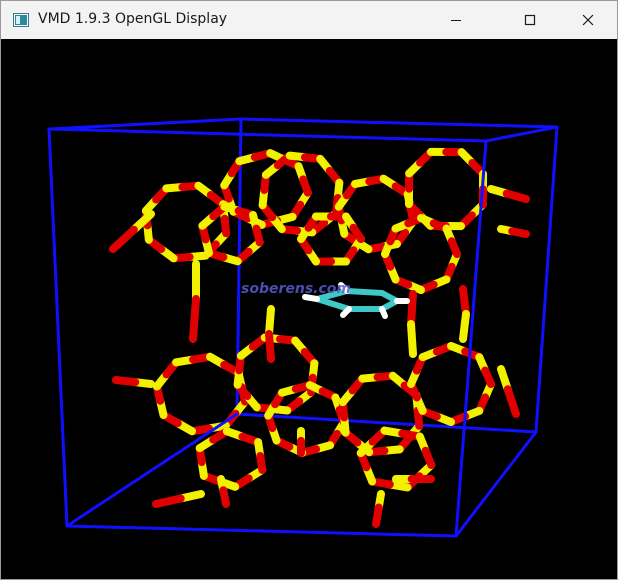 This screenshot has height=580, width=618. I want to click on minimize-button, so click(456, 20).